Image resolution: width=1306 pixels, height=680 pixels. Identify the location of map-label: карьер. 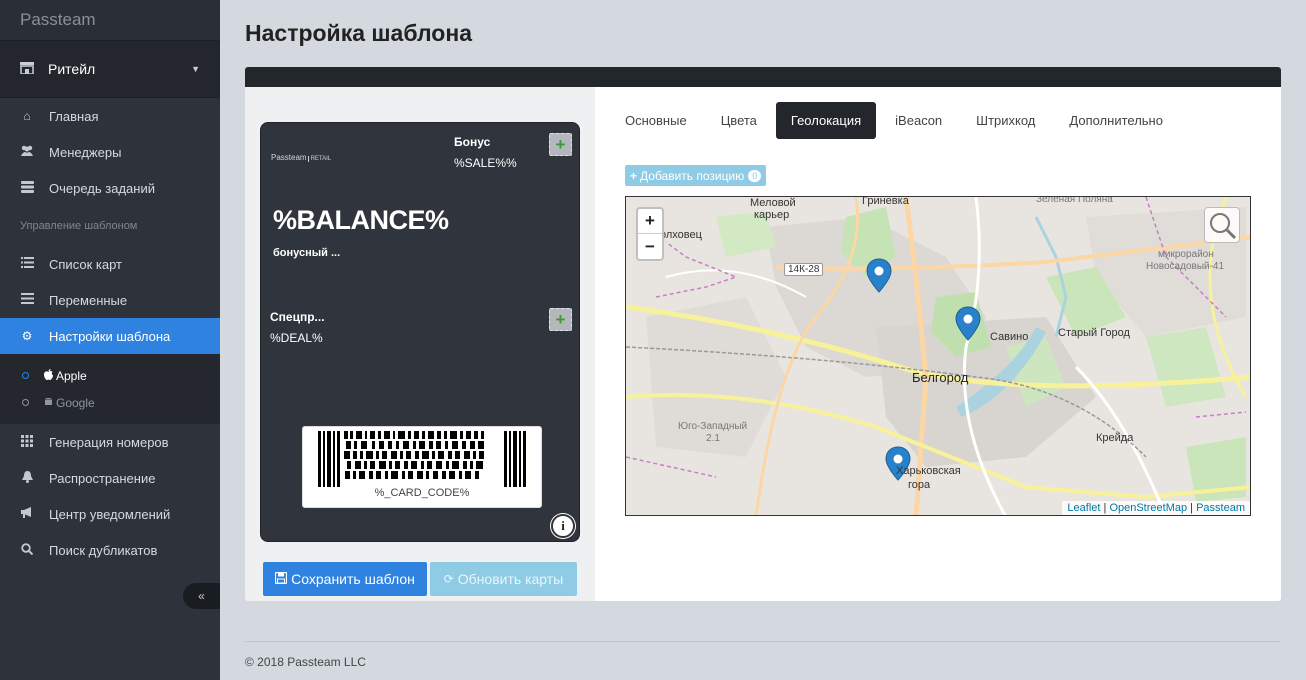
(772, 215).